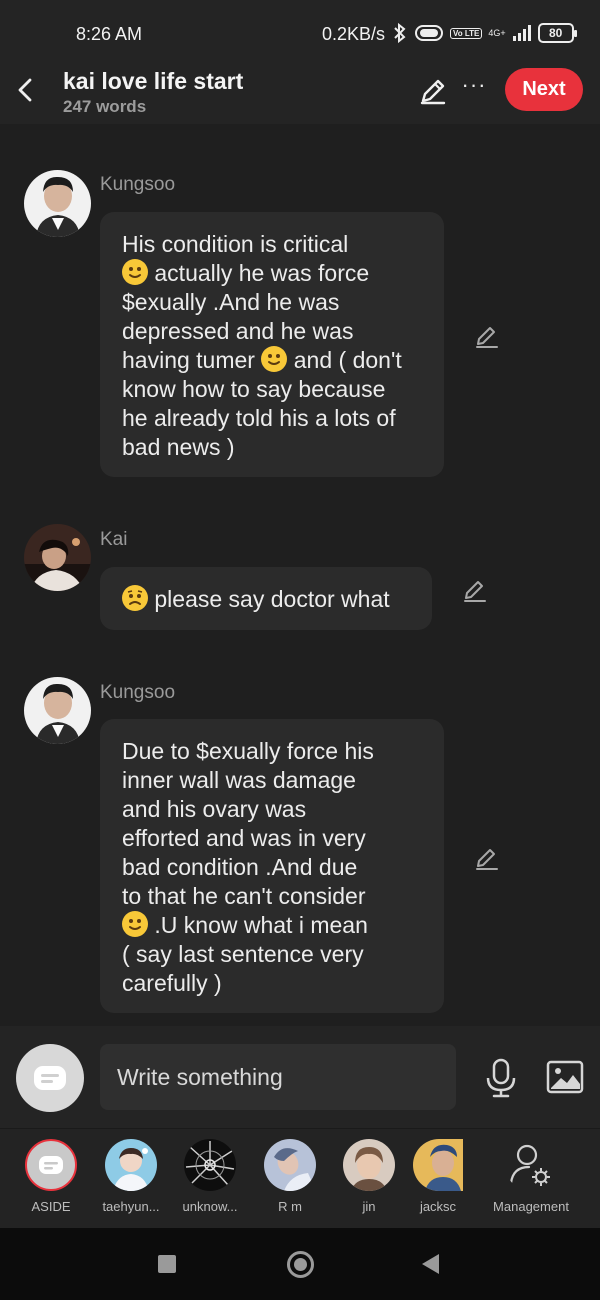 The image size is (600, 1300). What do you see at coordinates (497, 32) in the screenshot?
I see `network-type: 4G+` at bounding box center [497, 32].